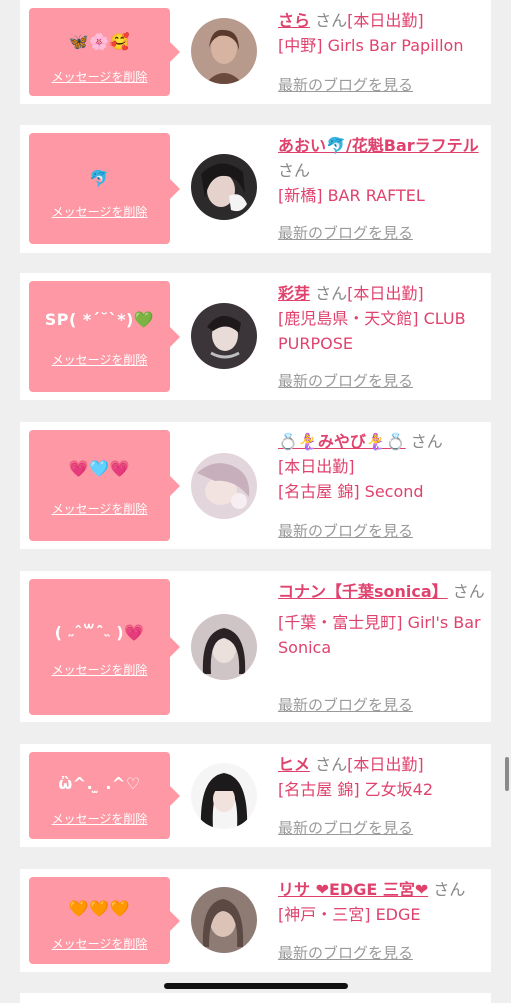 This screenshot has width=511, height=1003. I want to click on shop-name: [中野] Girls Bar Papillon, so click(371, 45).